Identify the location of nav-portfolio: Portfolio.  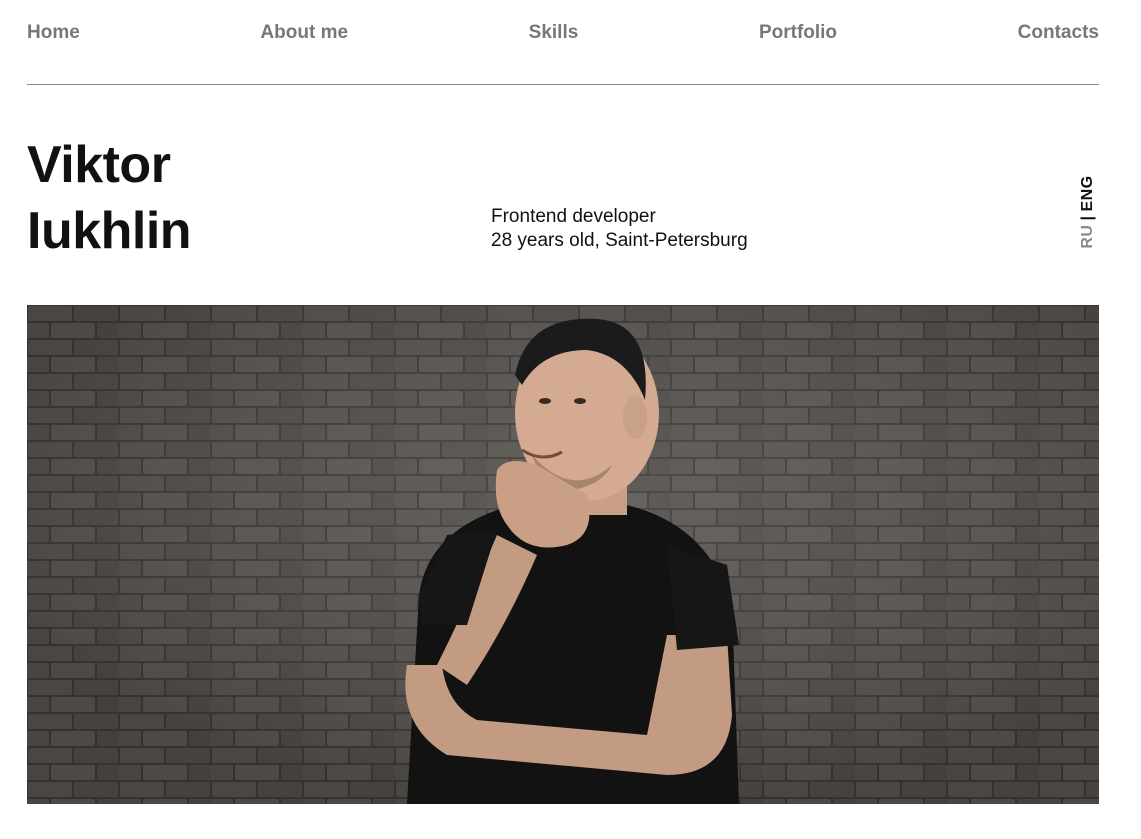
(798, 33).